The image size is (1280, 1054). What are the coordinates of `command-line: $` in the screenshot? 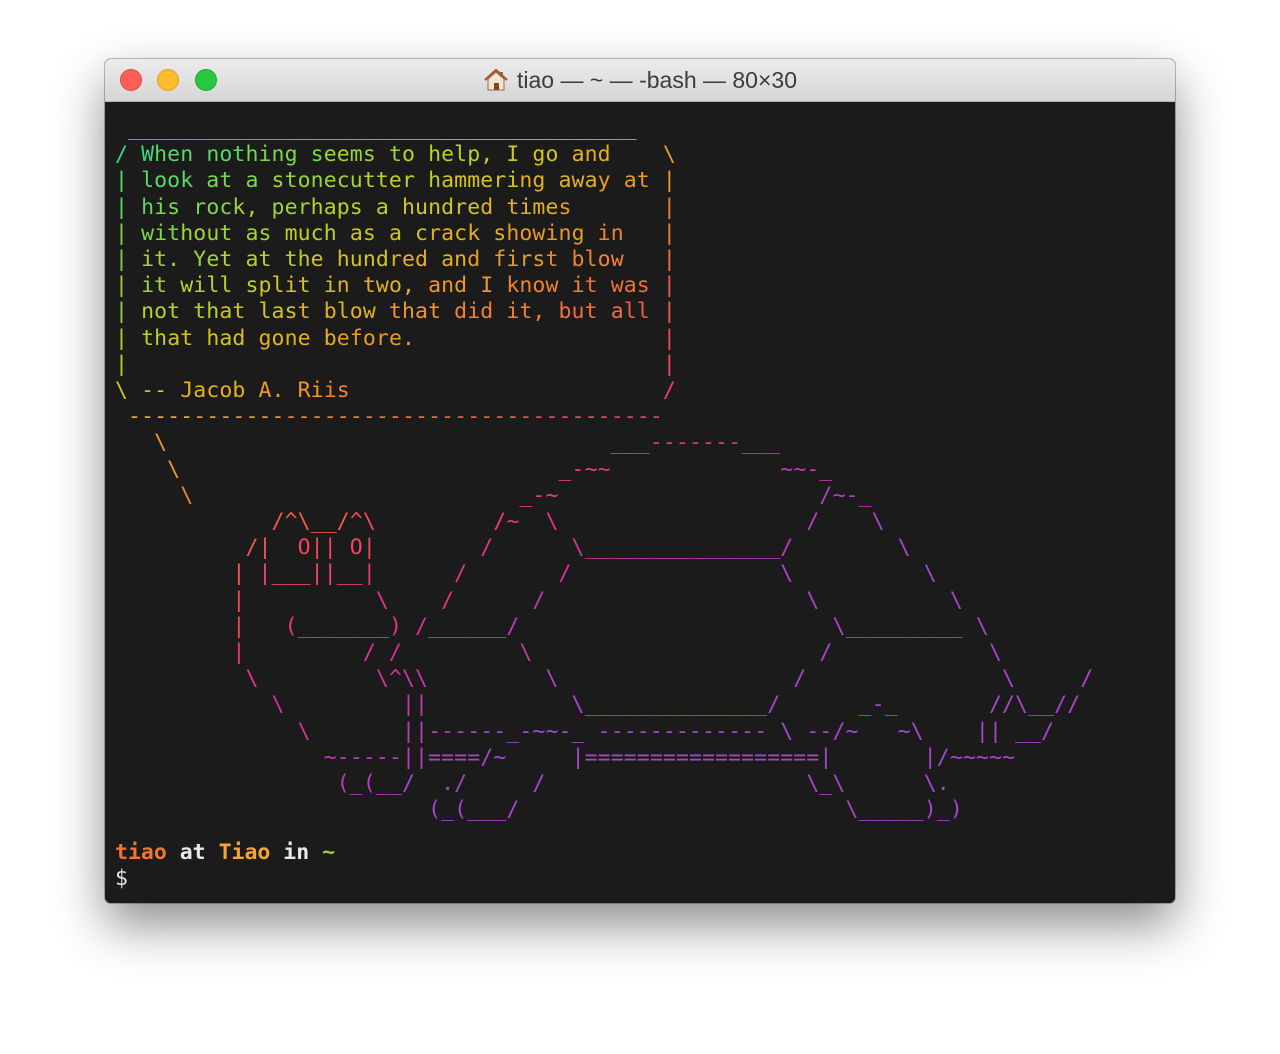 It's located at (128, 879).